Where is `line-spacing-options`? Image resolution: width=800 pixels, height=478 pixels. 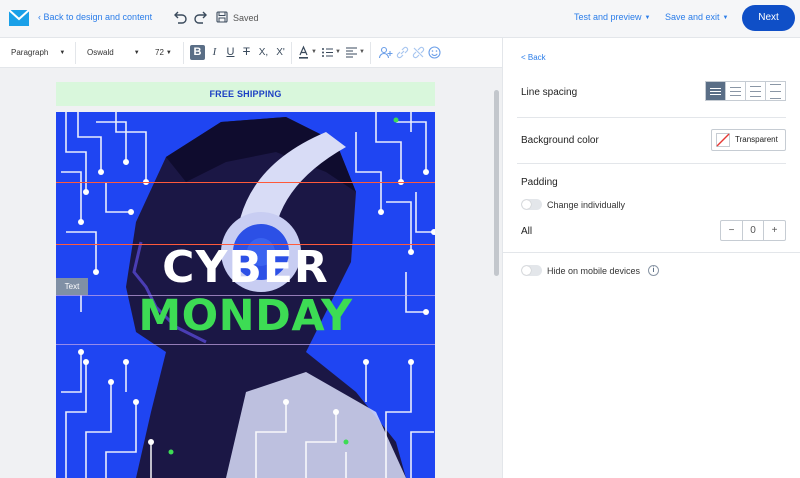
line-spacing-options is located at coordinates (745, 91).